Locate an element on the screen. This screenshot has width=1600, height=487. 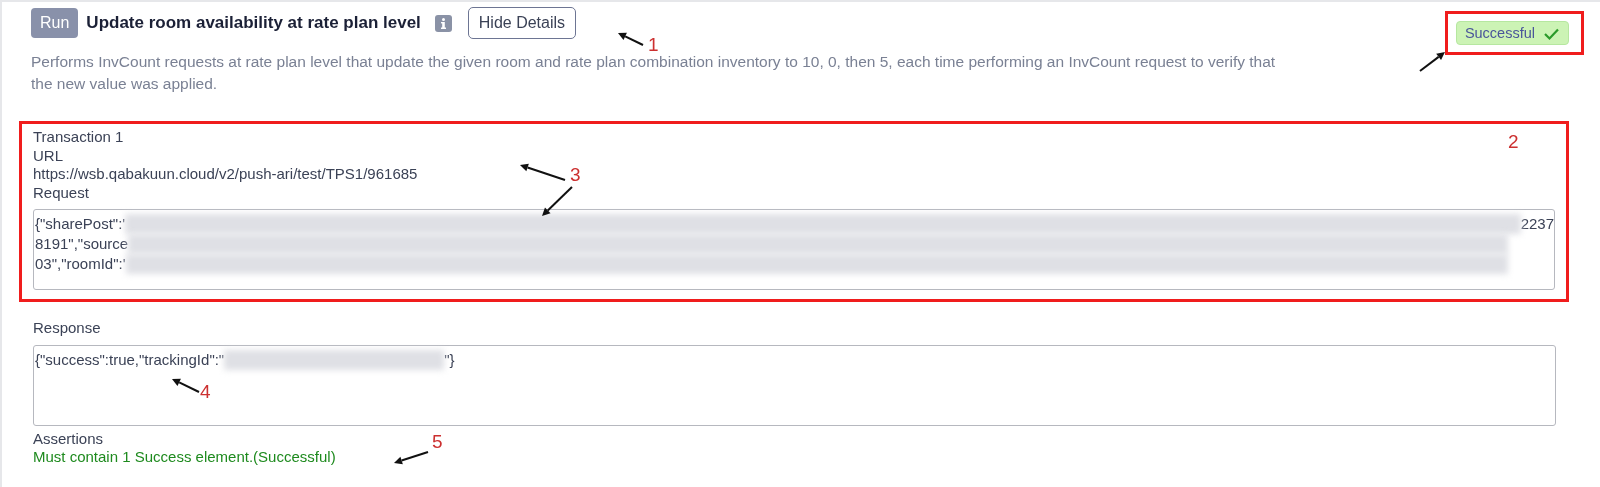
test-title: Update room availability at rate plan level is located at coordinates (253, 23).